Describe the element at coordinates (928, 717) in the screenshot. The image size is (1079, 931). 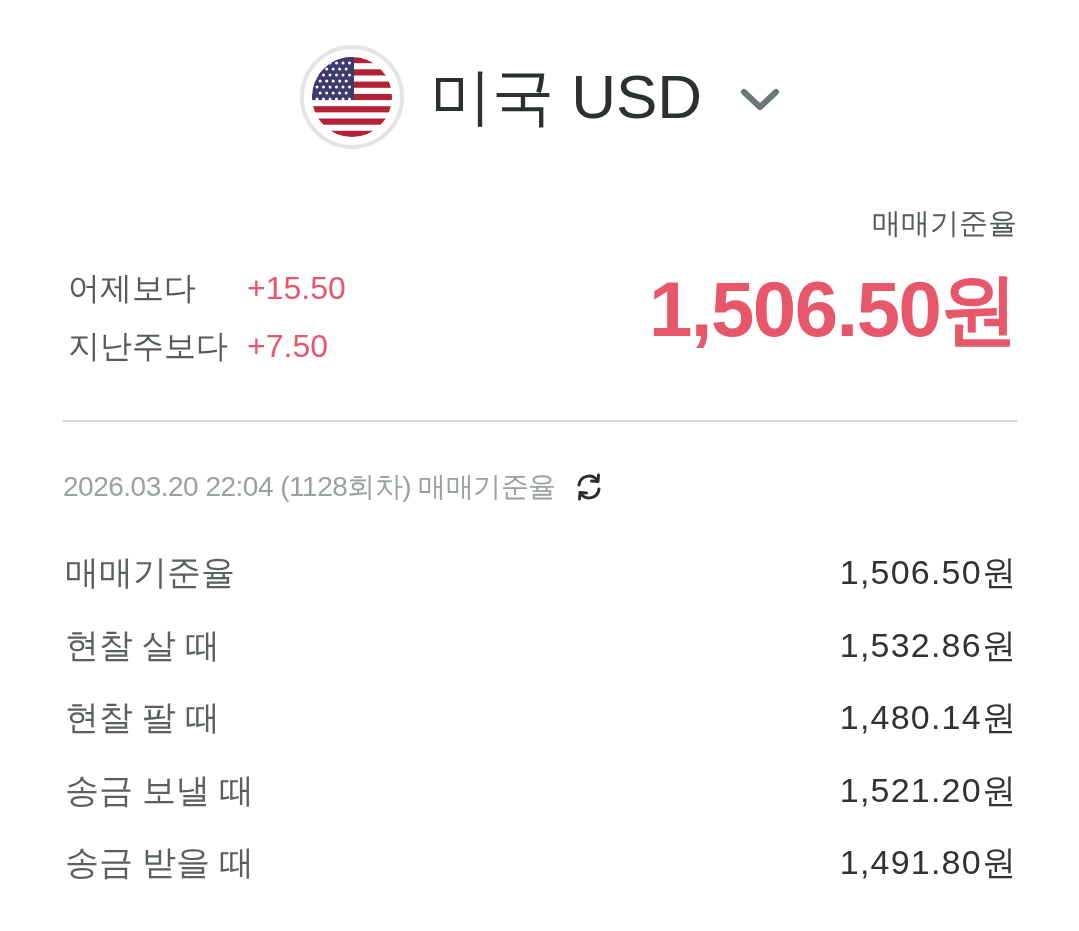
I see `rate-value: 1,480.14원` at that location.